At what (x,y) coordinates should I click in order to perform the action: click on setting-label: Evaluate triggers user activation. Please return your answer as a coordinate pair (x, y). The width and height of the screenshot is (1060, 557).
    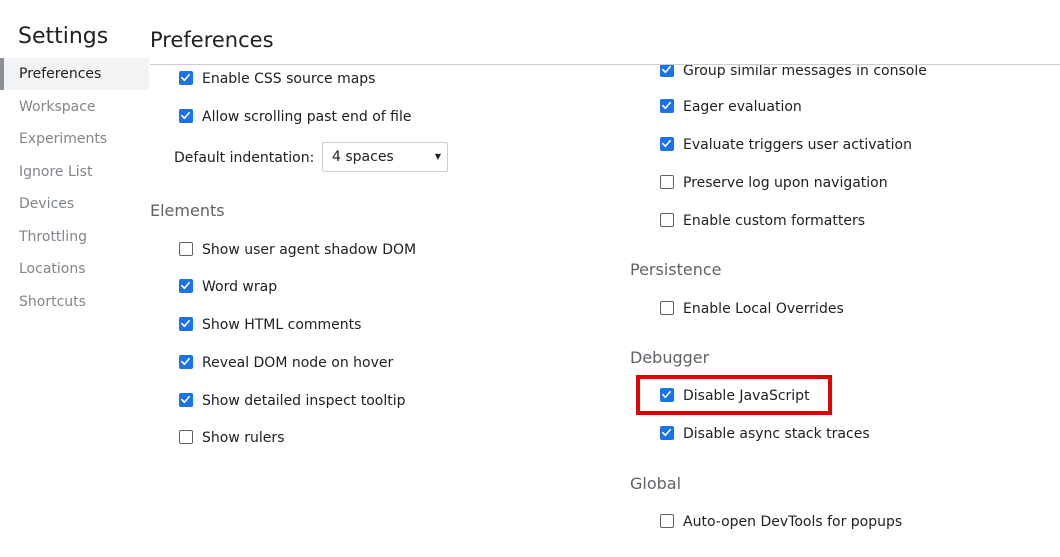
    Looking at the image, I should click on (797, 145).